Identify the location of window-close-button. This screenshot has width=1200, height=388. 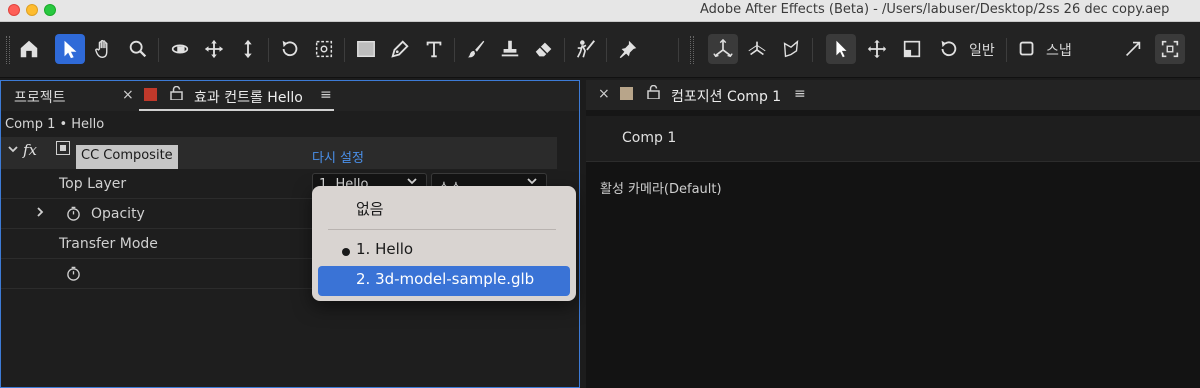
(14, 10).